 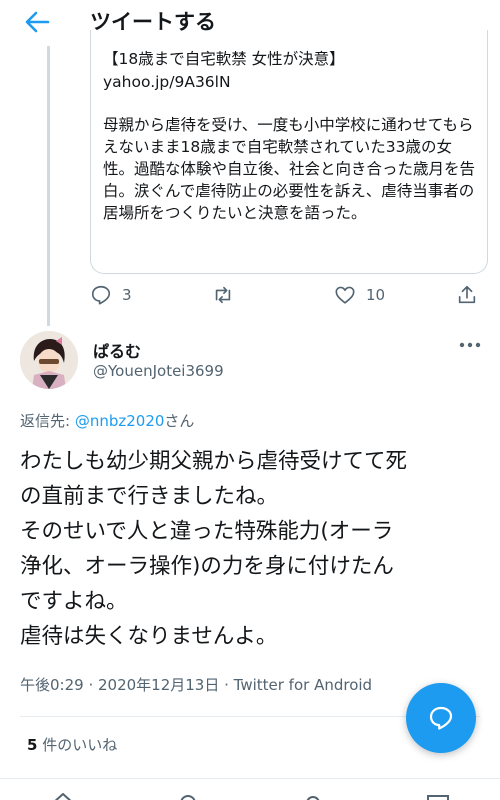 What do you see at coordinates (470, 345) in the screenshot?
I see `more-options-icon` at bounding box center [470, 345].